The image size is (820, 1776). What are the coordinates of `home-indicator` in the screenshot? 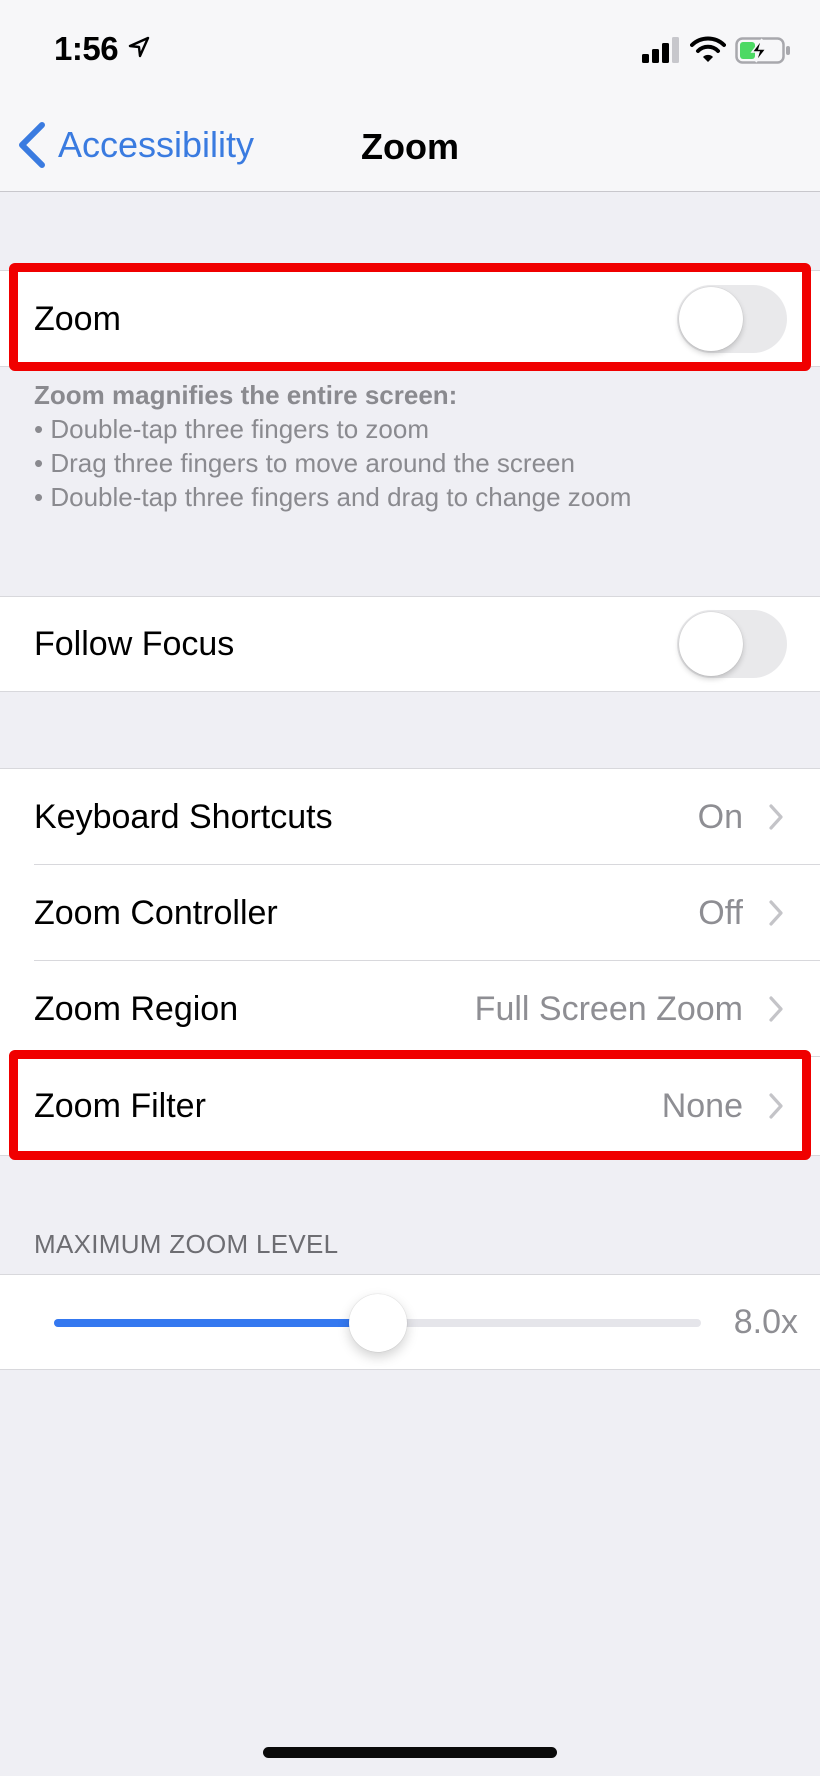 It's located at (410, 1752).